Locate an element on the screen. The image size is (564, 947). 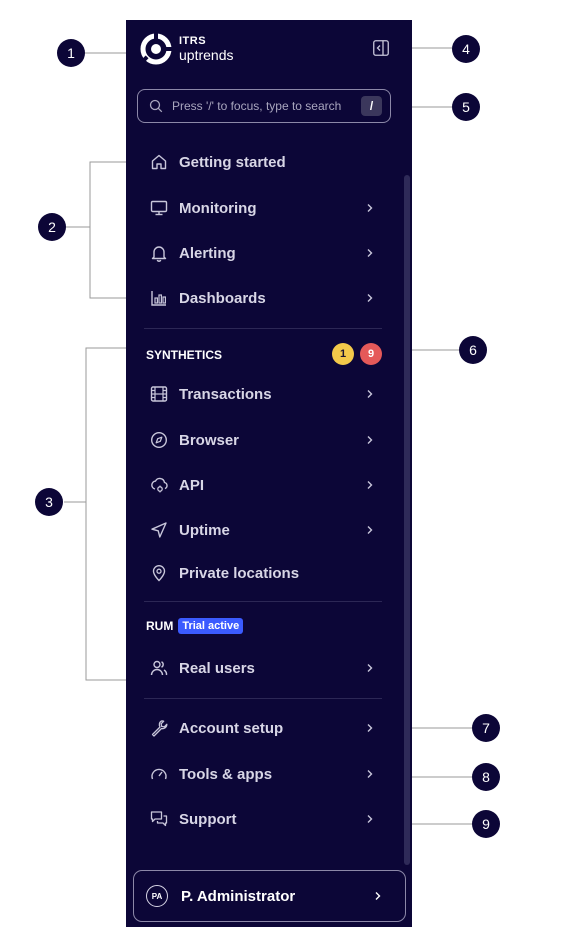
search-shortcut-key: / is located at coordinates (371, 106).